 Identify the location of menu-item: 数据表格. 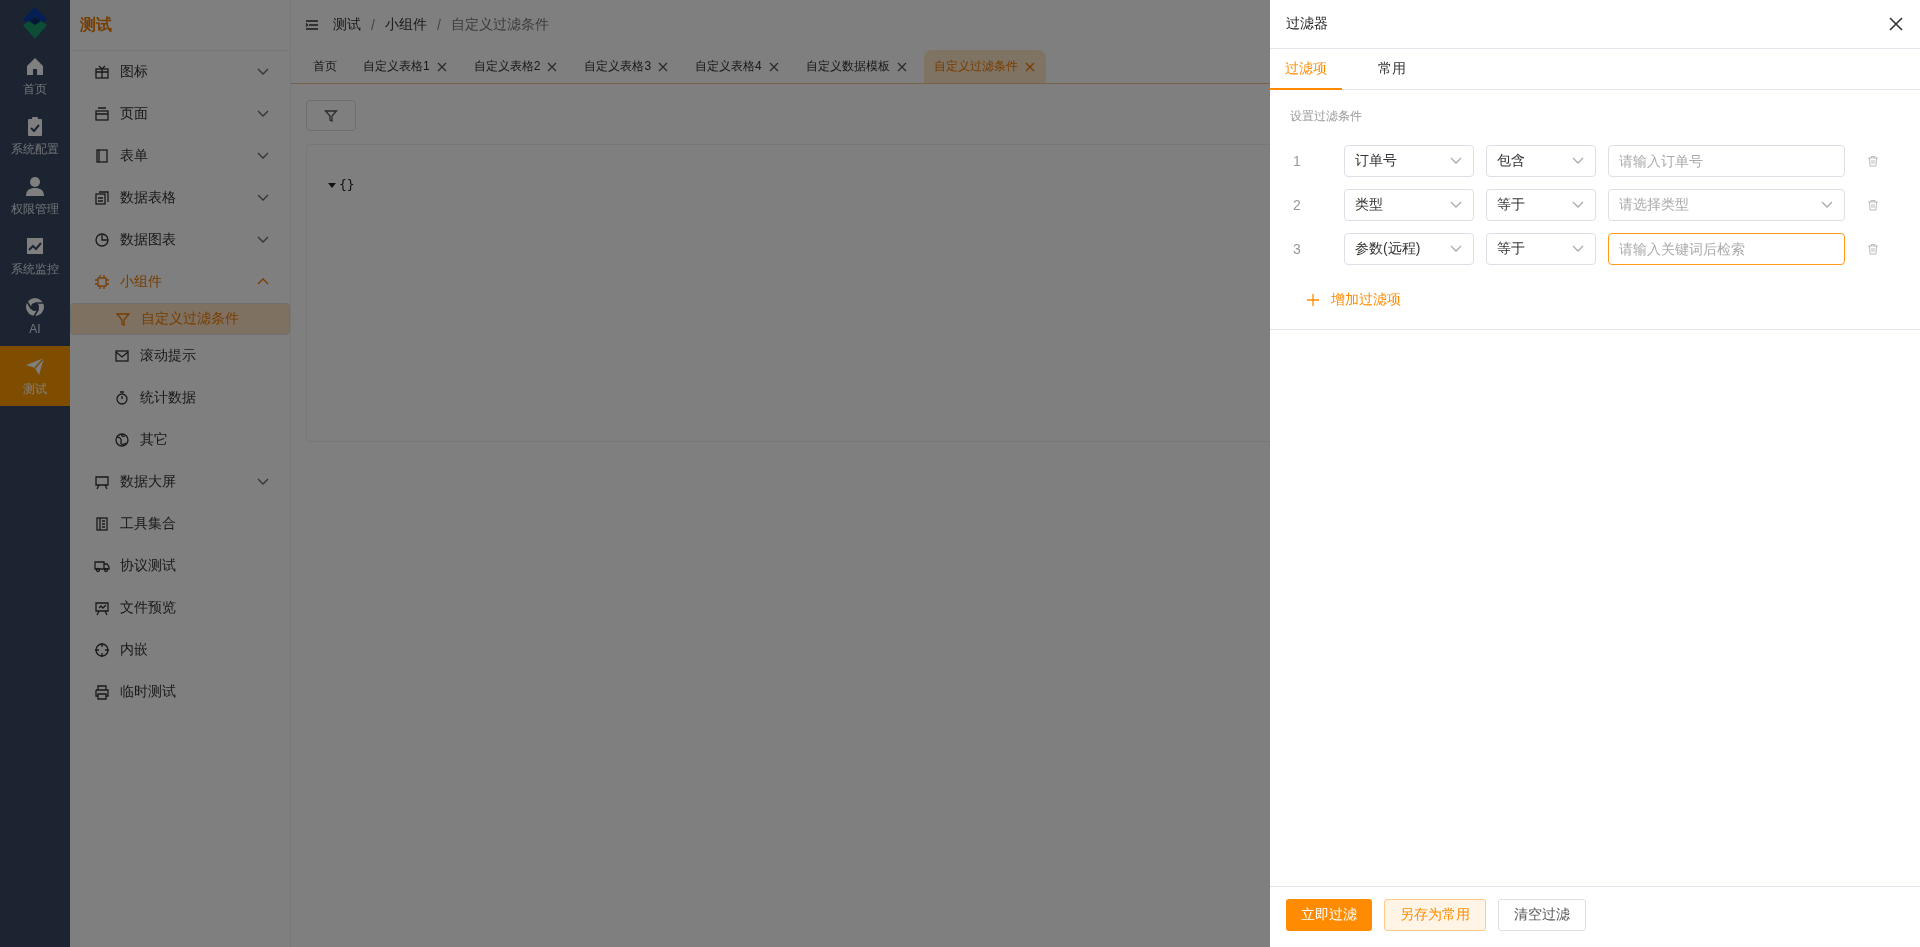
(180, 198).